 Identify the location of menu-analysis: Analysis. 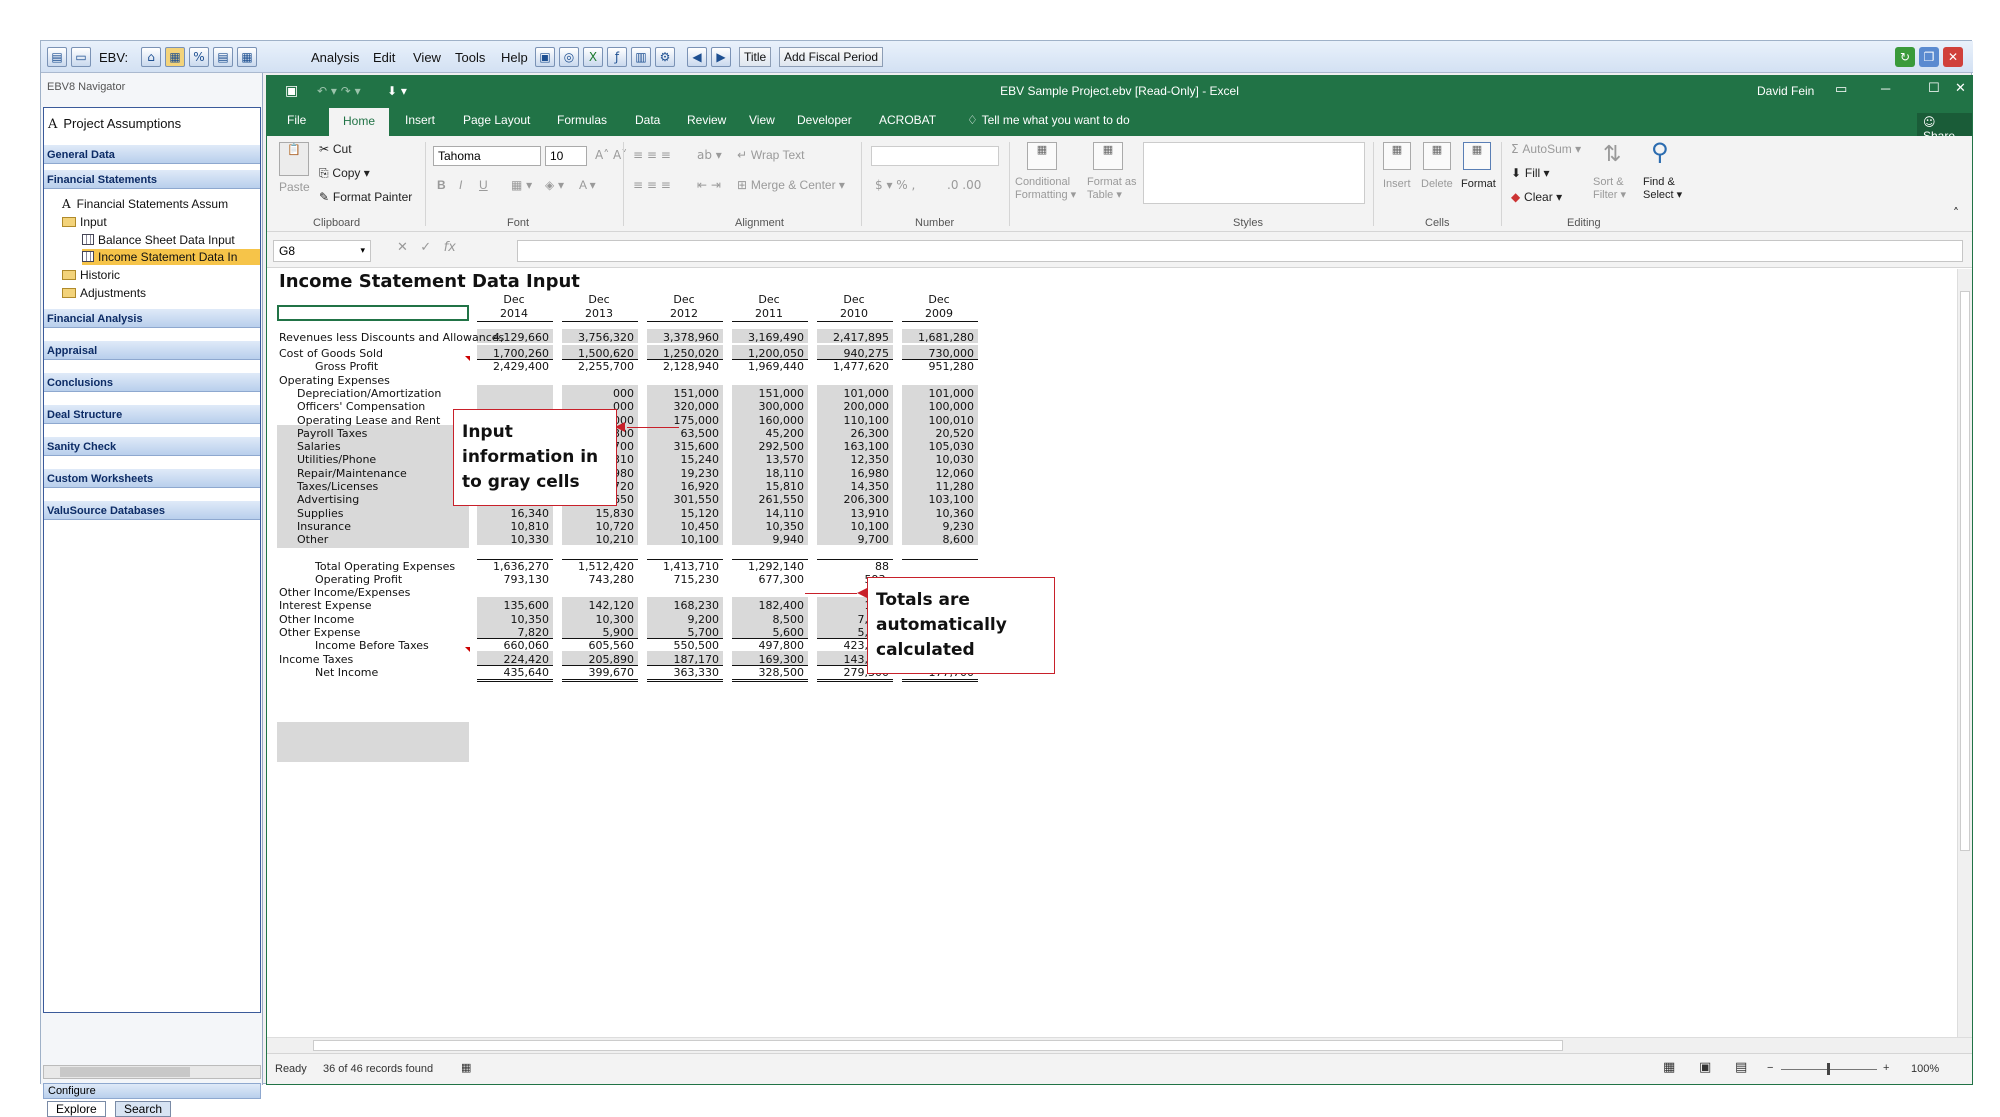
(335, 57).